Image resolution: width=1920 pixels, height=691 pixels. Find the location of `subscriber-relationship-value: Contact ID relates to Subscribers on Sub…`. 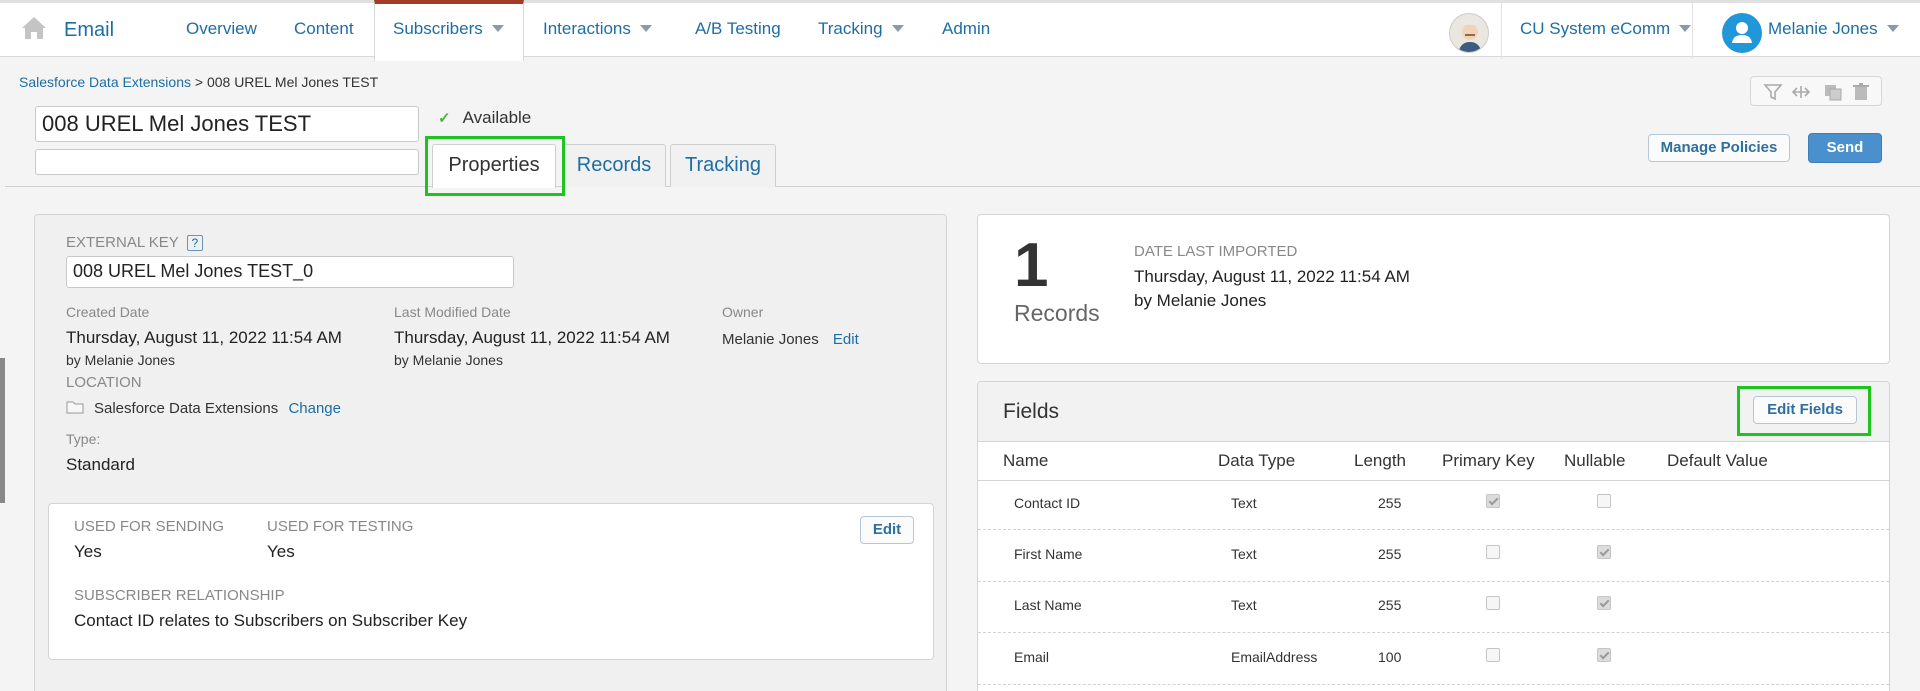

subscriber-relationship-value: Contact ID relates to Subscribers on Sub… is located at coordinates (271, 620).